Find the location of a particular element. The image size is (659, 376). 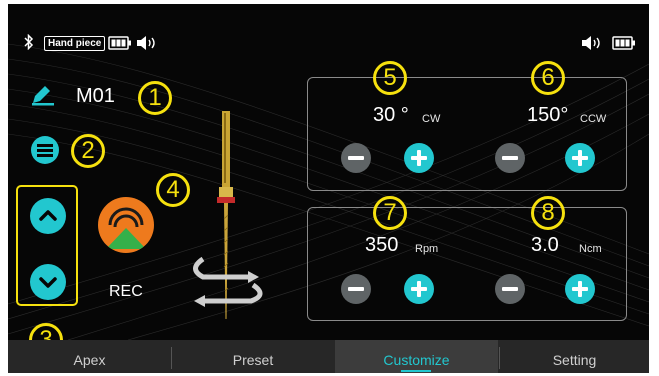

record-fan-icon is located at coordinates (126, 225).